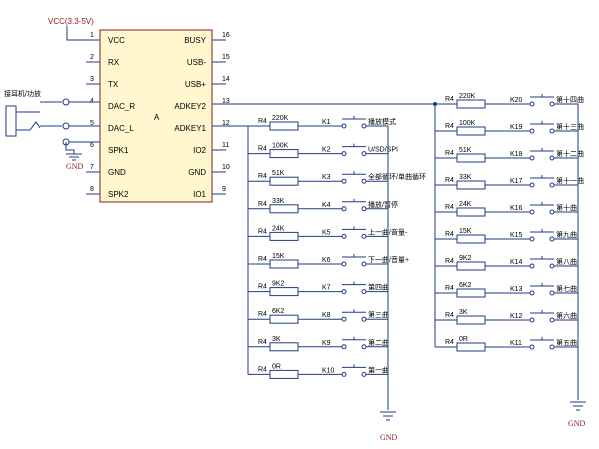  What do you see at coordinates (328, 370) in the screenshot?
I see `switch-ref: K10` at bounding box center [328, 370].